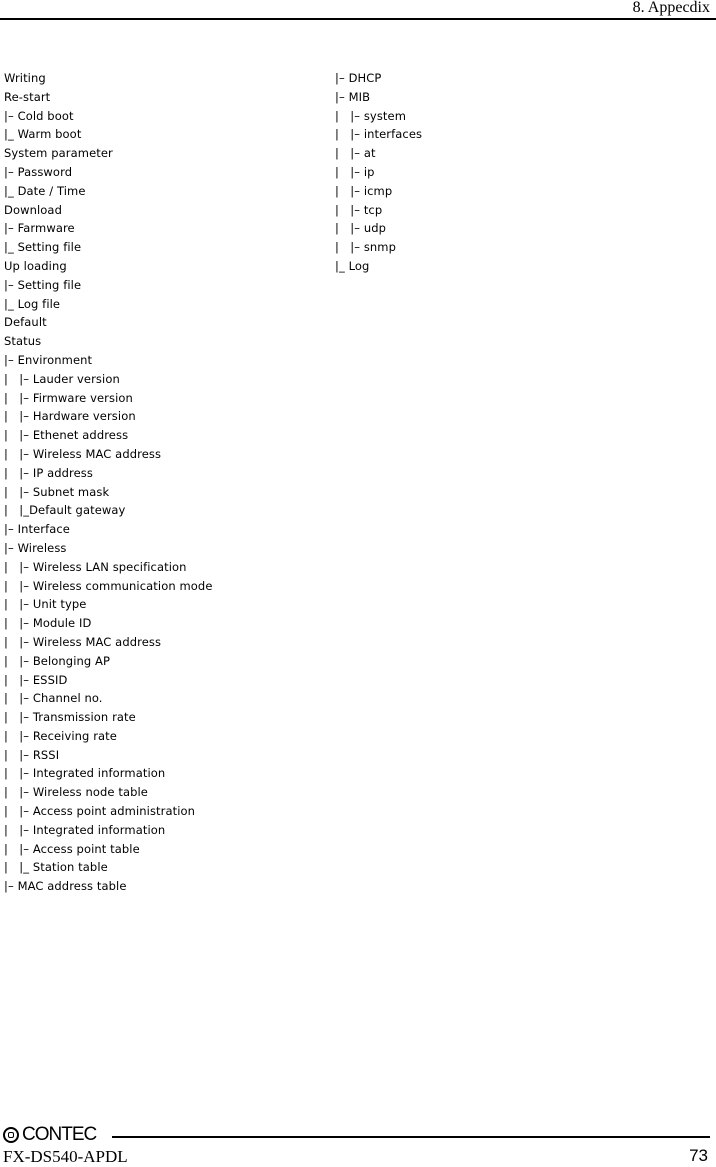 This screenshot has height=1167, width=716. What do you see at coordinates (37, 529) in the screenshot?
I see `menu-tree-item: |– Interface` at bounding box center [37, 529].